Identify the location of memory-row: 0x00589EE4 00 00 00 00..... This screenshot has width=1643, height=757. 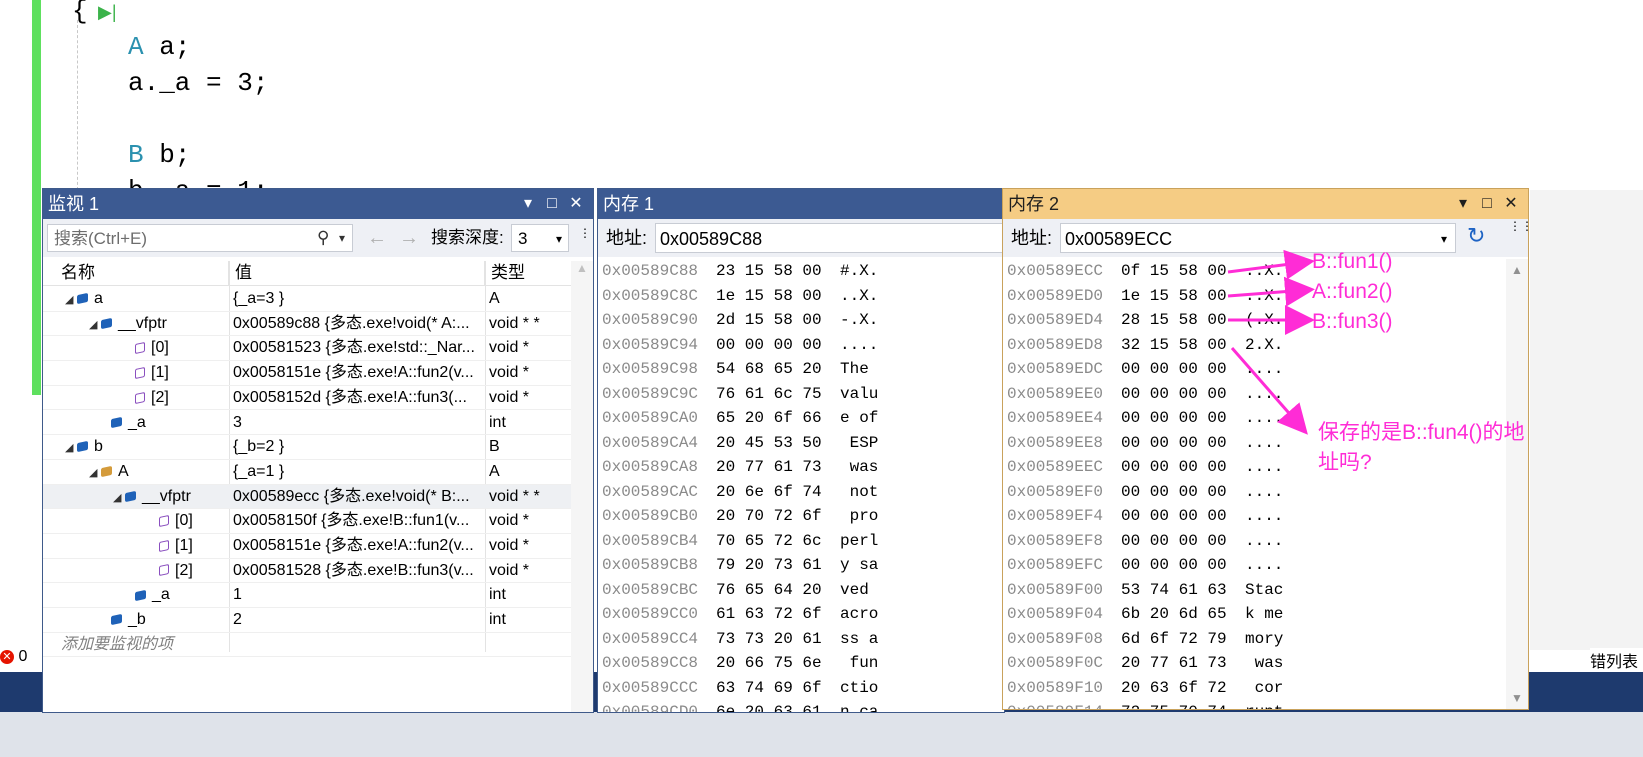
(1145, 418).